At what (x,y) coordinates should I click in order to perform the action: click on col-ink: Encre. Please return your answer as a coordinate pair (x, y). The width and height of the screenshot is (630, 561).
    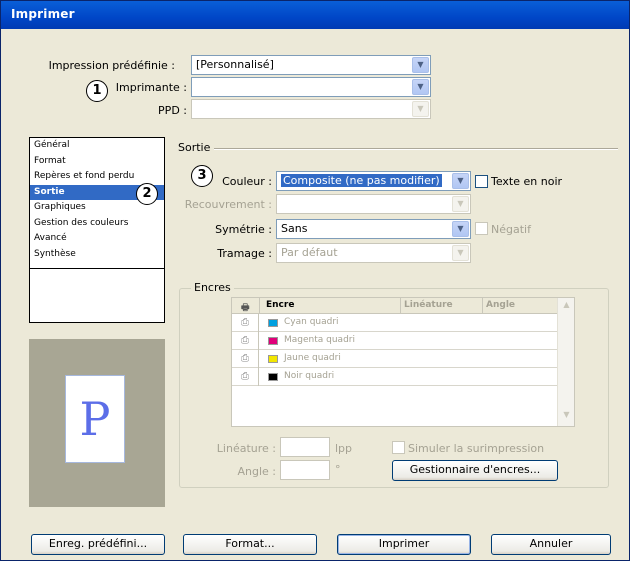
    Looking at the image, I should click on (280, 305).